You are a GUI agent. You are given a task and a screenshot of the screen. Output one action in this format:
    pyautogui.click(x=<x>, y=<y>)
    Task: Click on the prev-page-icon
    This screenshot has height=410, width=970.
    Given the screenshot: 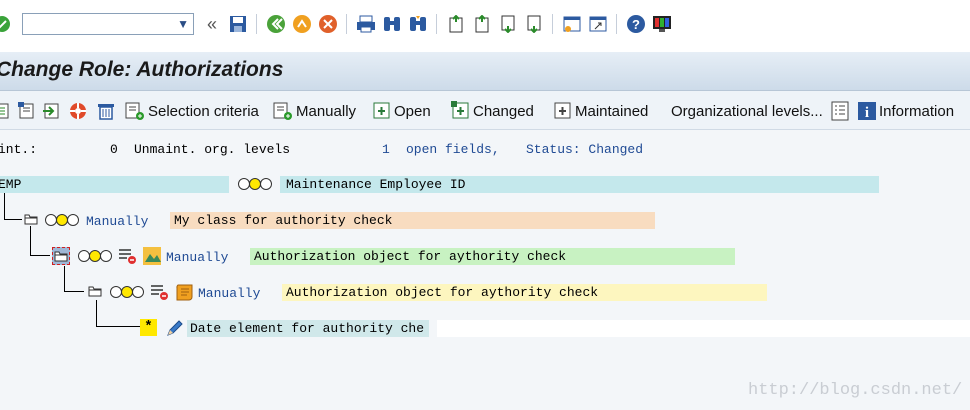 What is the action you would take?
    pyautogui.click(x=482, y=24)
    